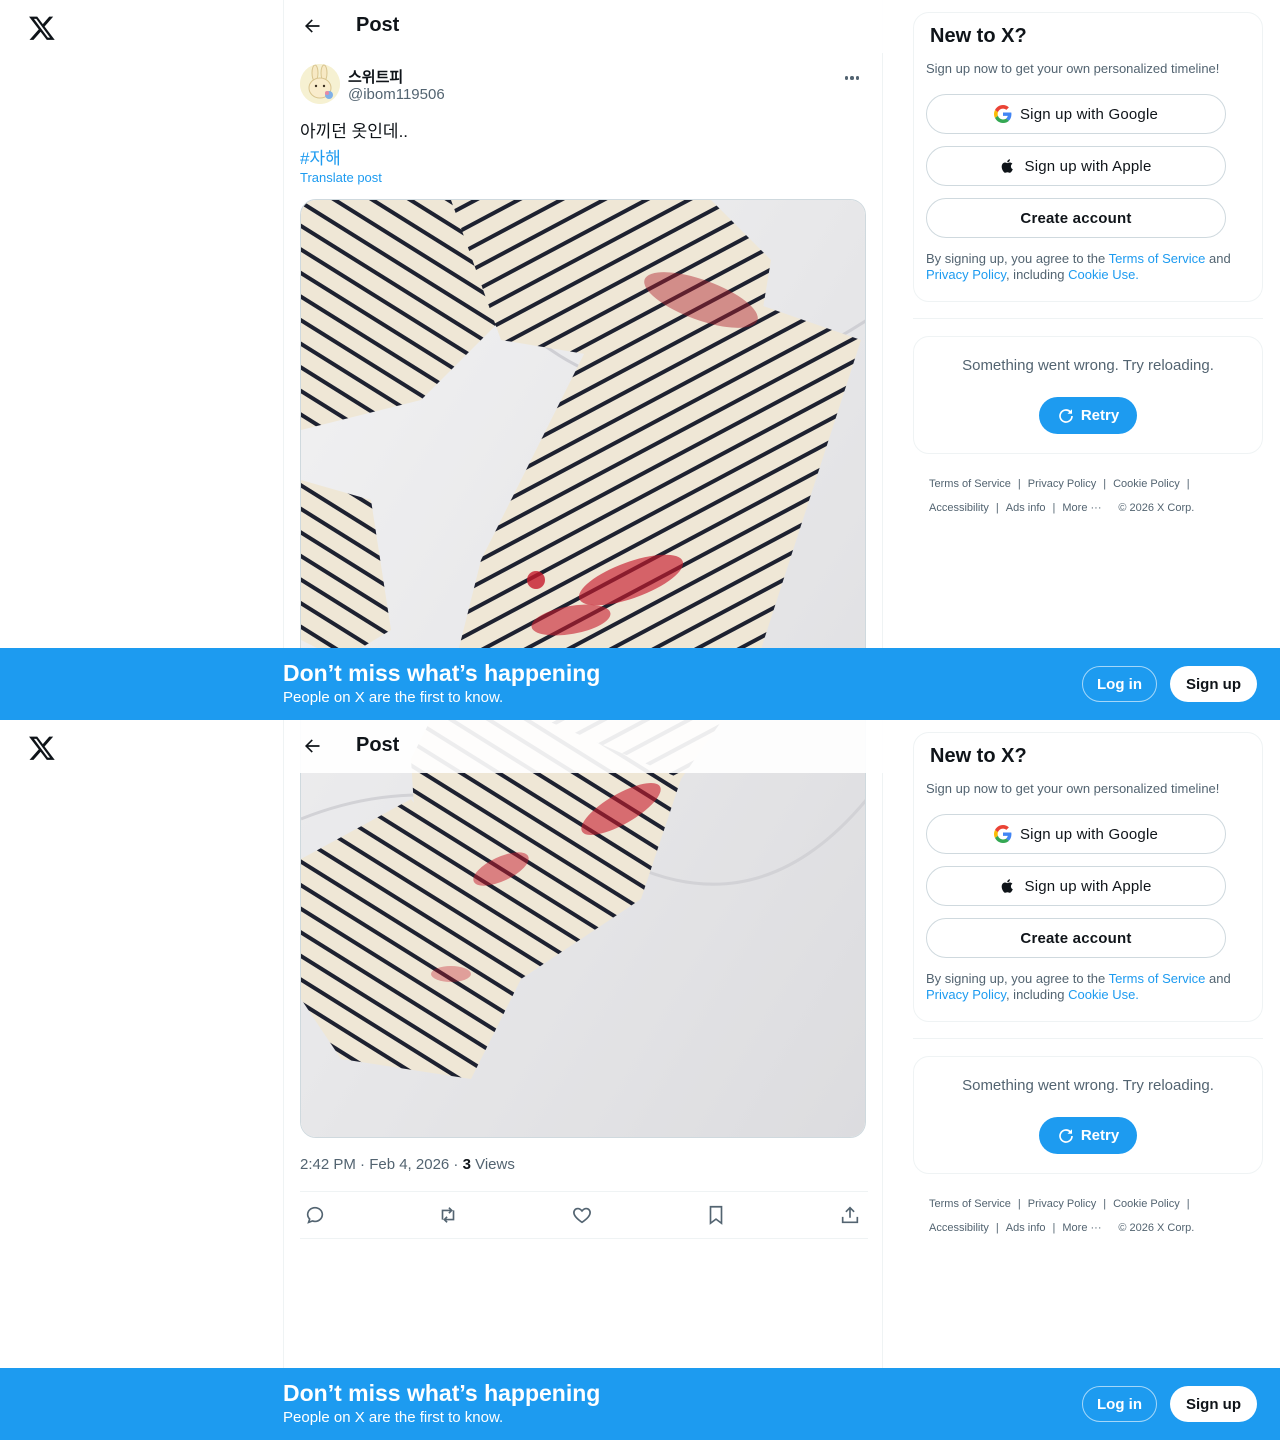  Describe the element at coordinates (852, 78) in the screenshot. I see `more-icon` at that location.